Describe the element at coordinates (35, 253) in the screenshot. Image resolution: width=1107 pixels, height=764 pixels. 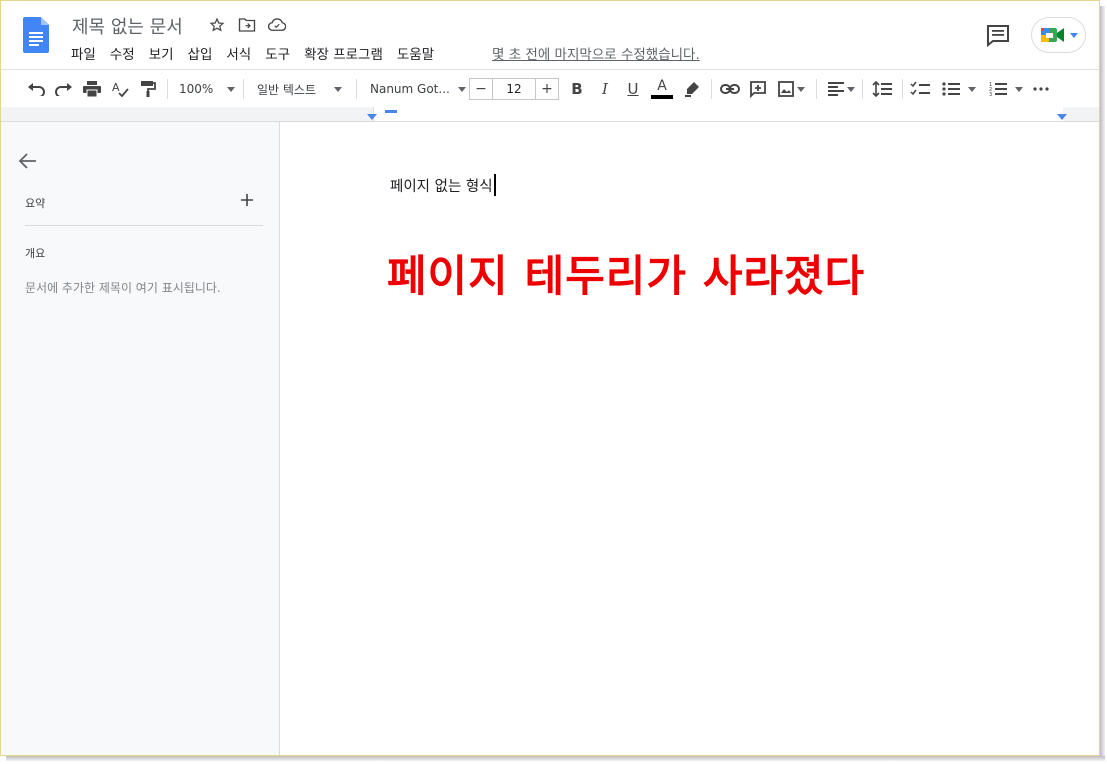
I see `outline-label: 개요` at that location.